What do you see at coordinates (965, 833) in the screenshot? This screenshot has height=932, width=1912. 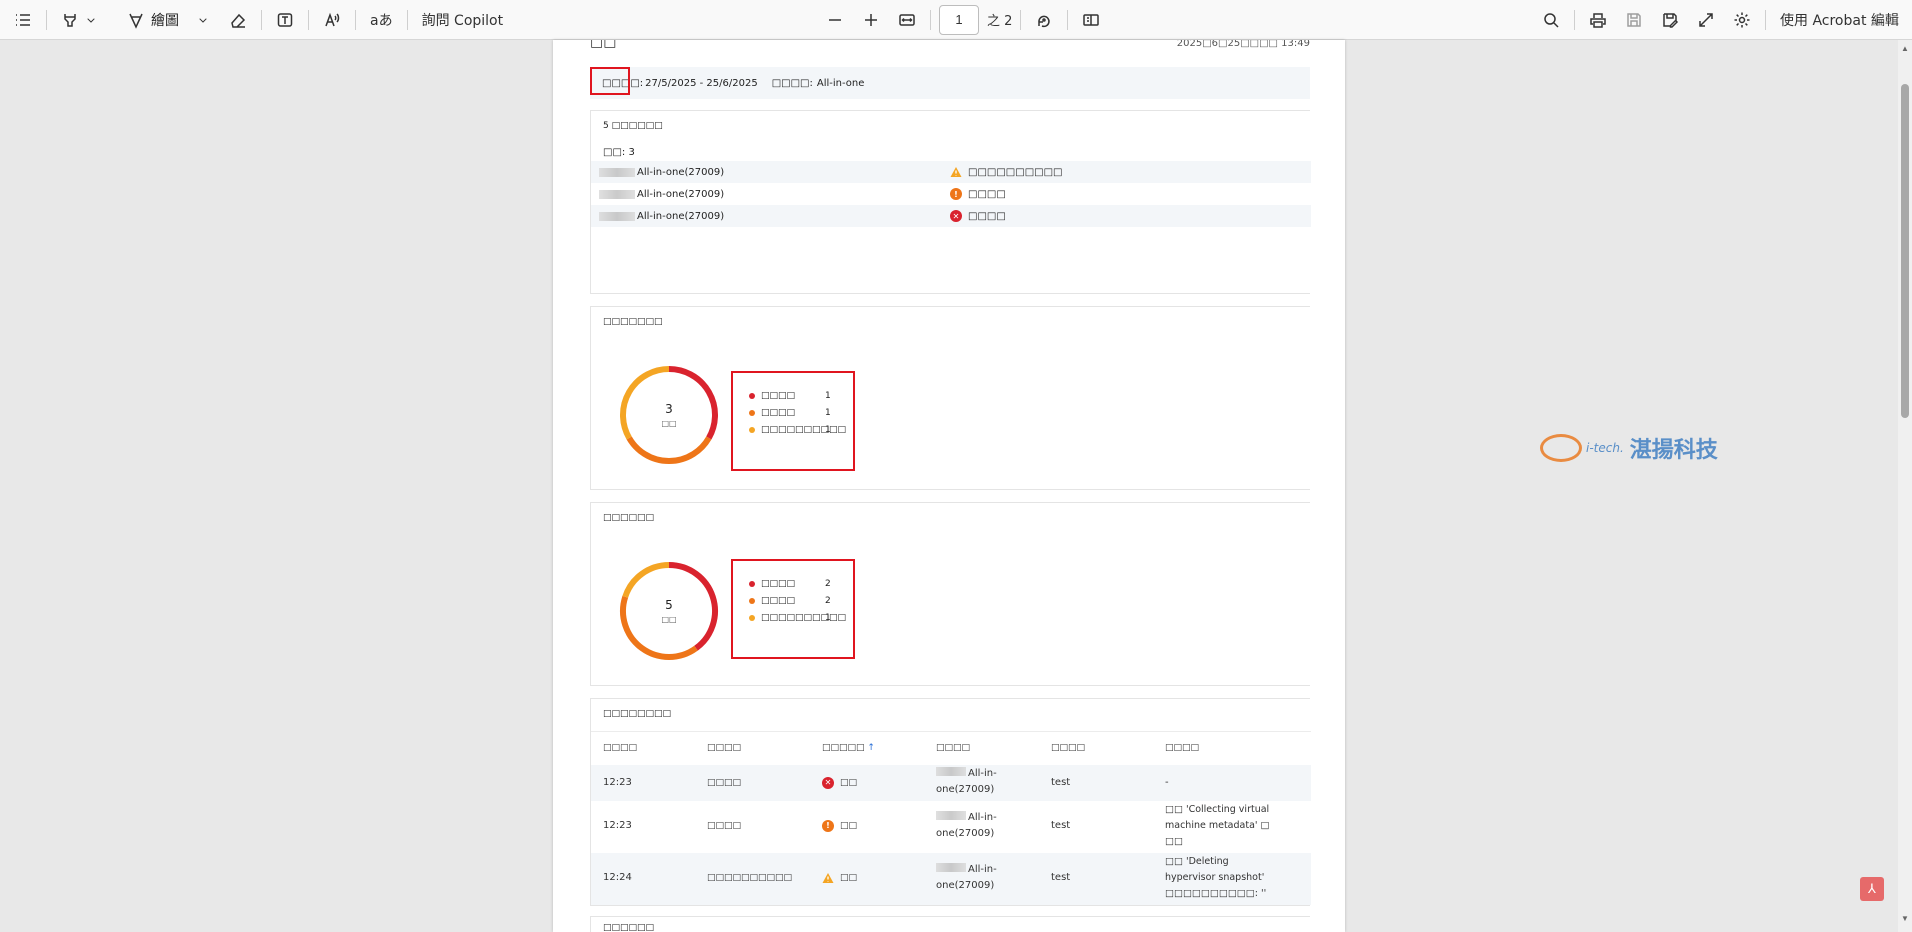 I see `source-line-2: one(27009)` at bounding box center [965, 833].